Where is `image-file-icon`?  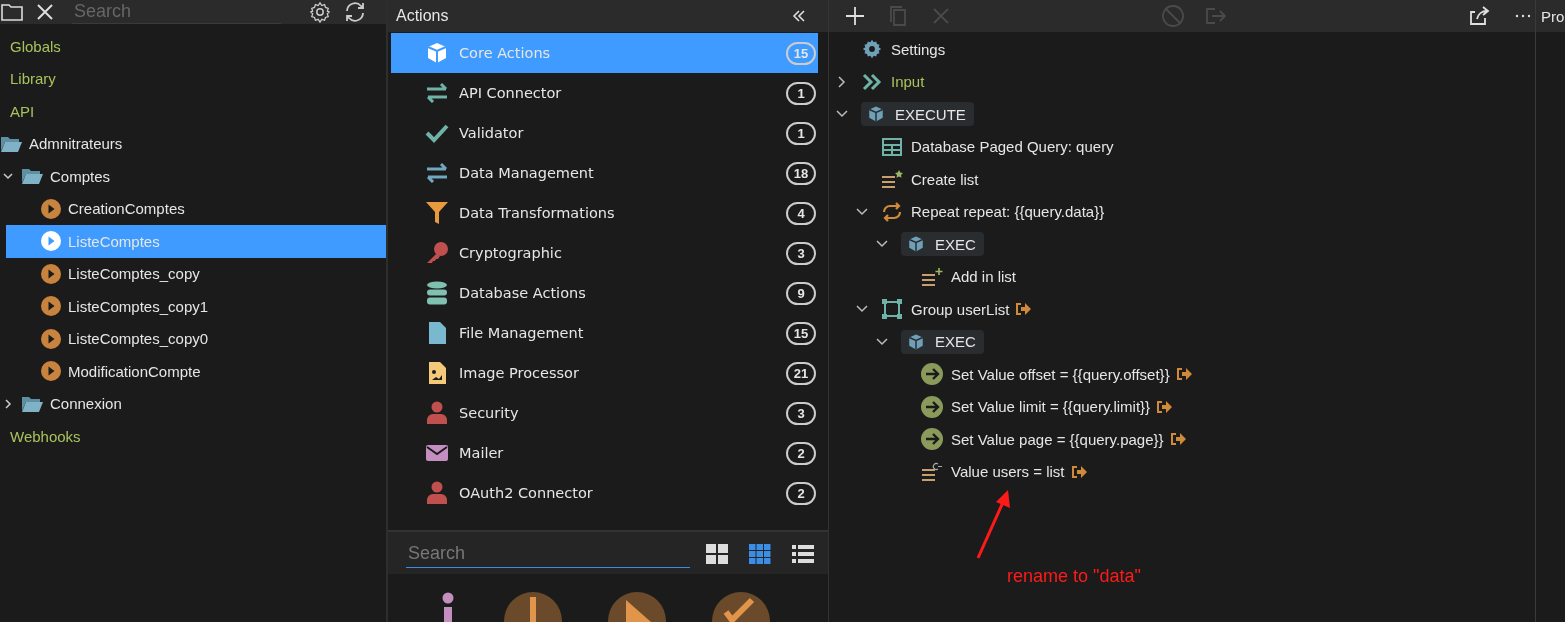 image-file-icon is located at coordinates (437, 373).